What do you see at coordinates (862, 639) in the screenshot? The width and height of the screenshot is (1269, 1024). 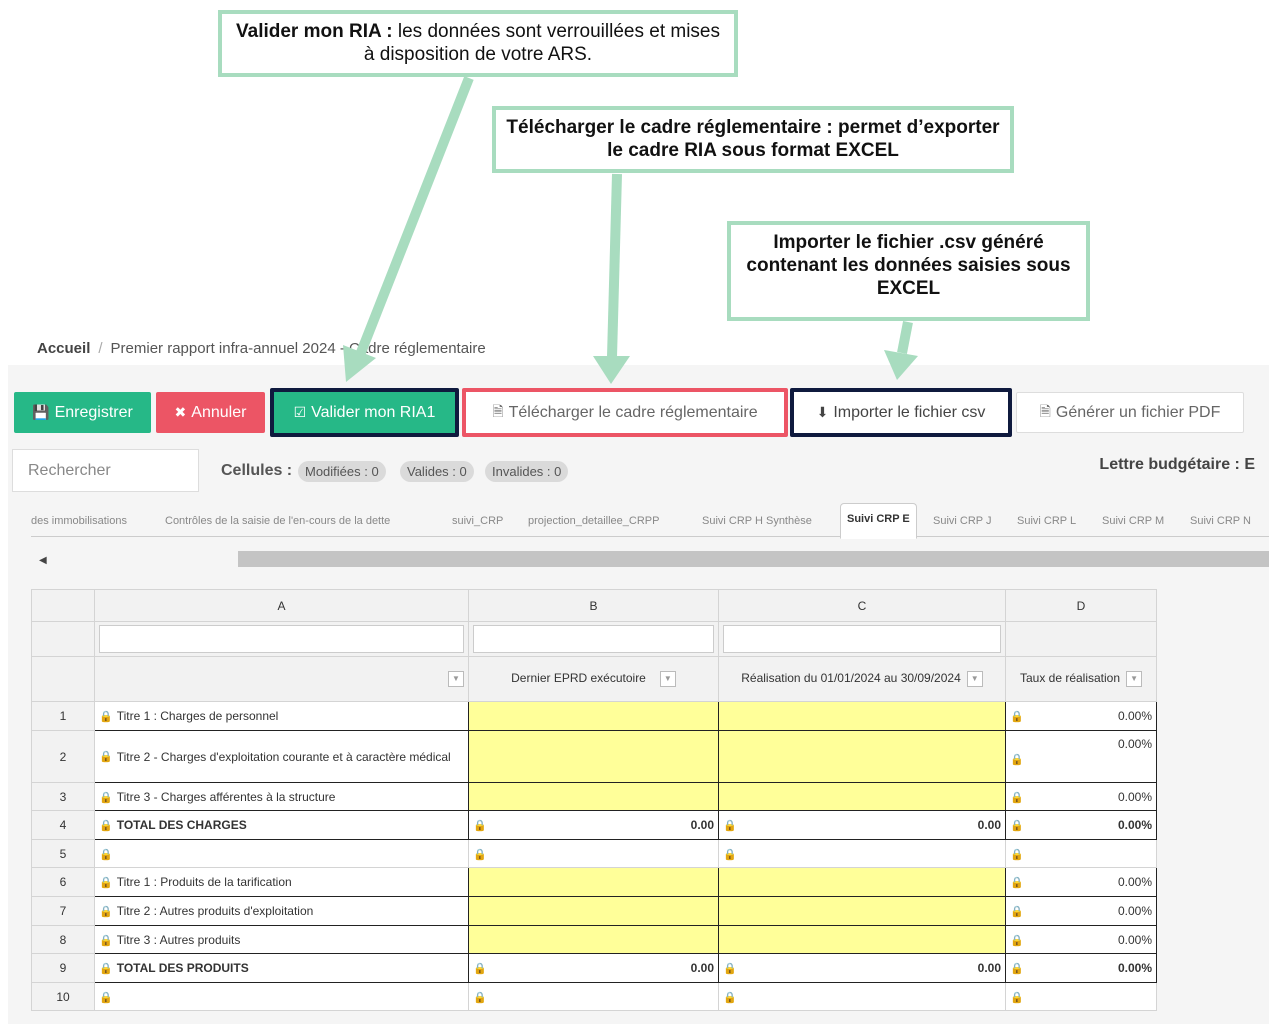 I see `filter-input-c` at bounding box center [862, 639].